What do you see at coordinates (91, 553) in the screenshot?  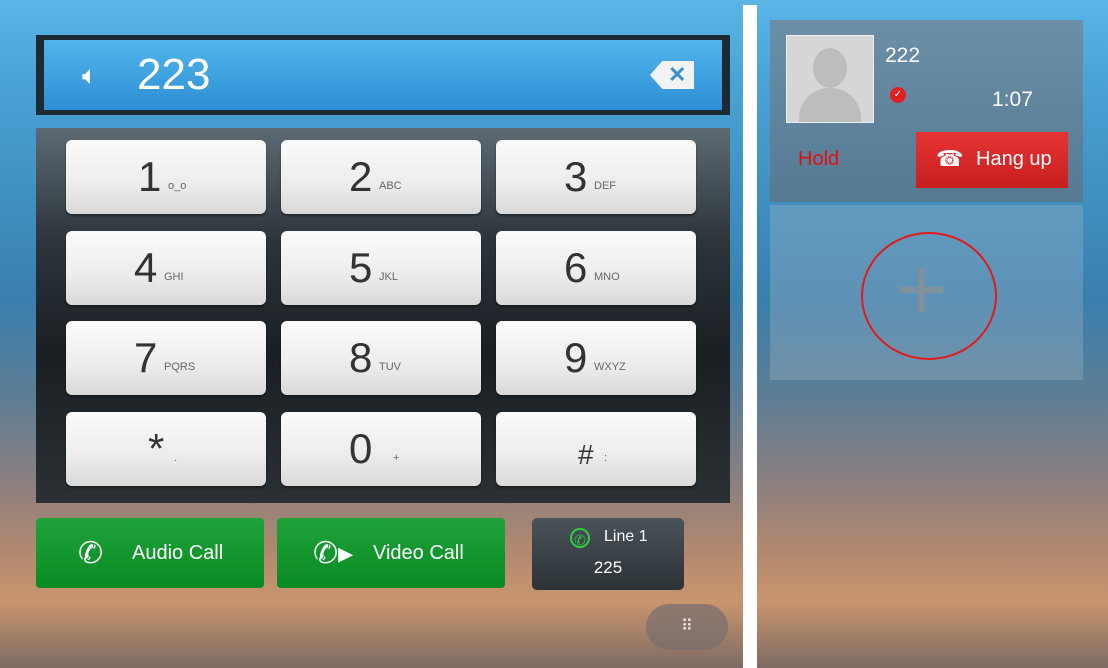 I see `phone-icon: ✆` at bounding box center [91, 553].